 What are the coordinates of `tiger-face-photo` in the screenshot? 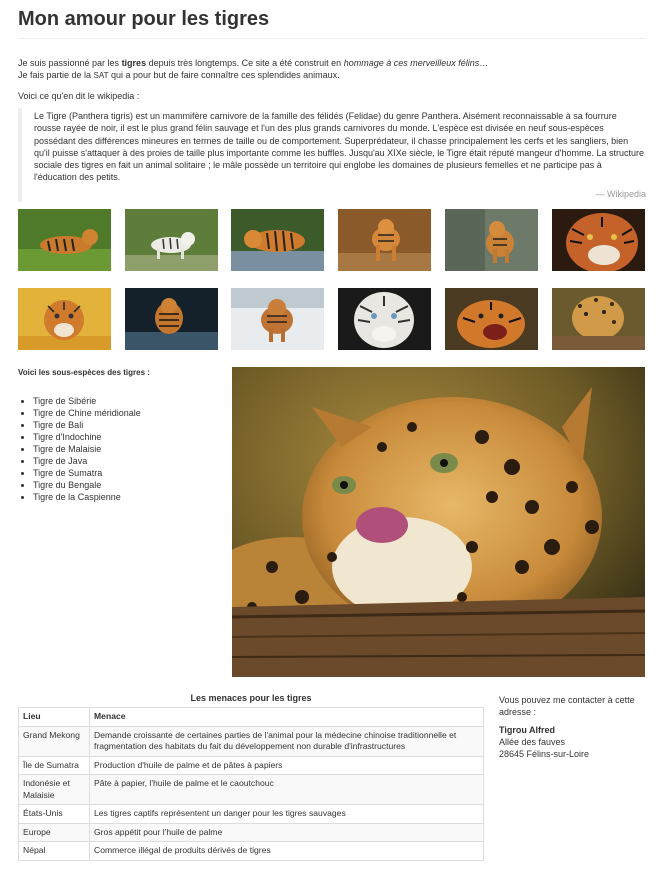 It's located at (598, 240).